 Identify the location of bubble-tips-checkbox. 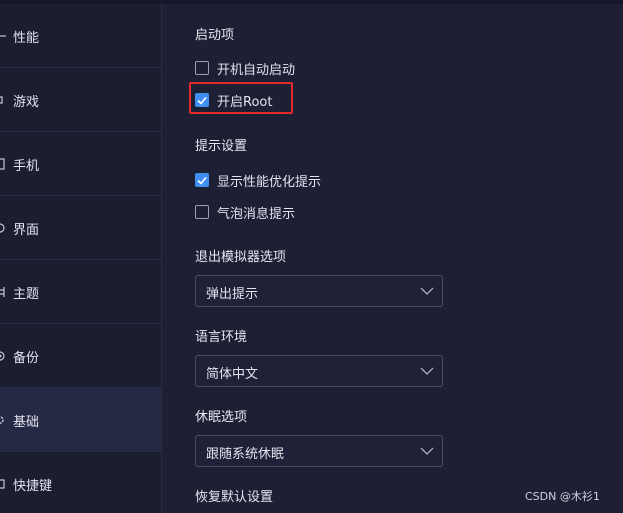
(202, 212).